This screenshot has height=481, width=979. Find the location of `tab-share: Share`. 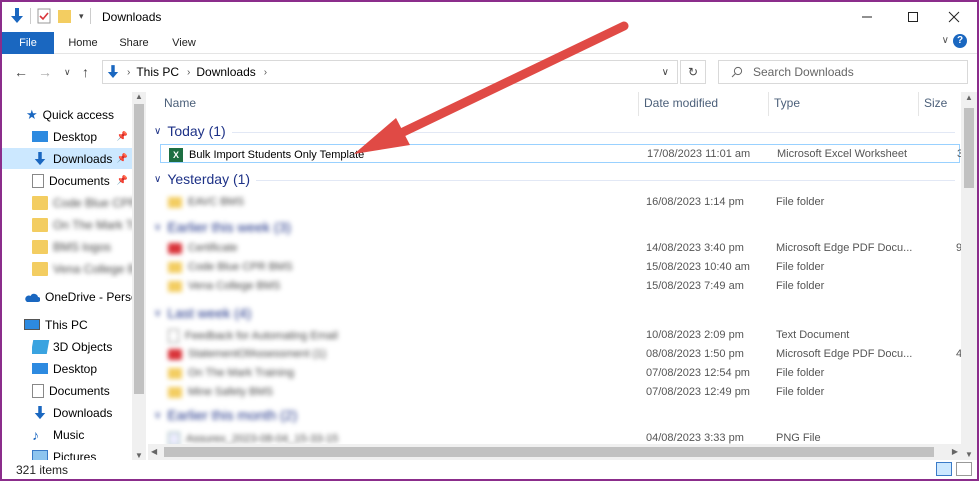

tab-share: Share is located at coordinates (134, 43).